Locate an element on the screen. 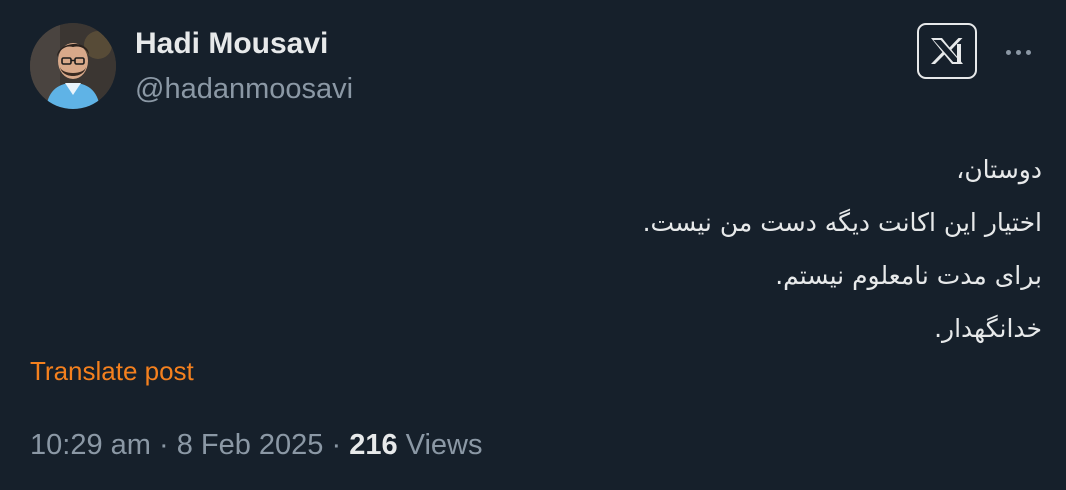  x-logo-icon is located at coordinates (947, 51).